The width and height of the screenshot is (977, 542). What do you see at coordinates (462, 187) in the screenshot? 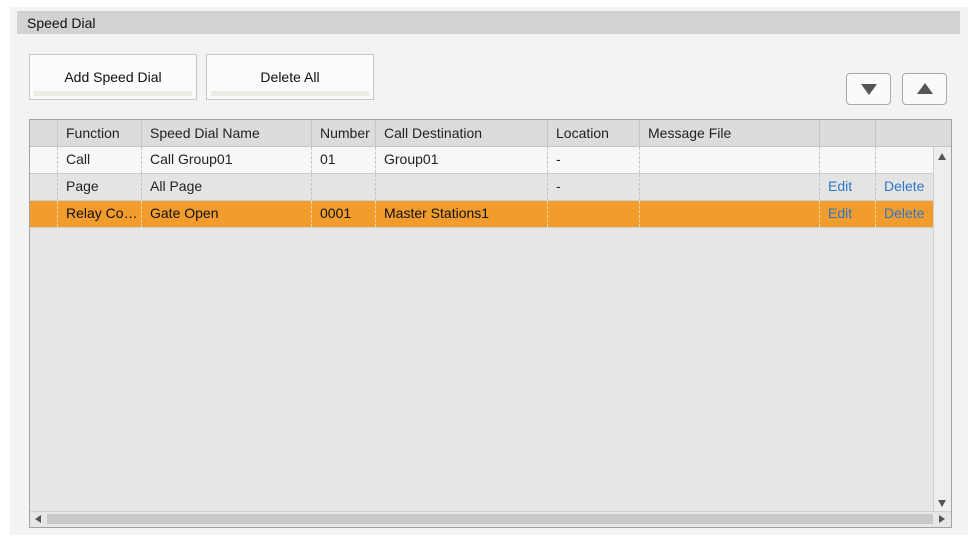
I see `cell-call-destination` at bounding box center [462, 187].